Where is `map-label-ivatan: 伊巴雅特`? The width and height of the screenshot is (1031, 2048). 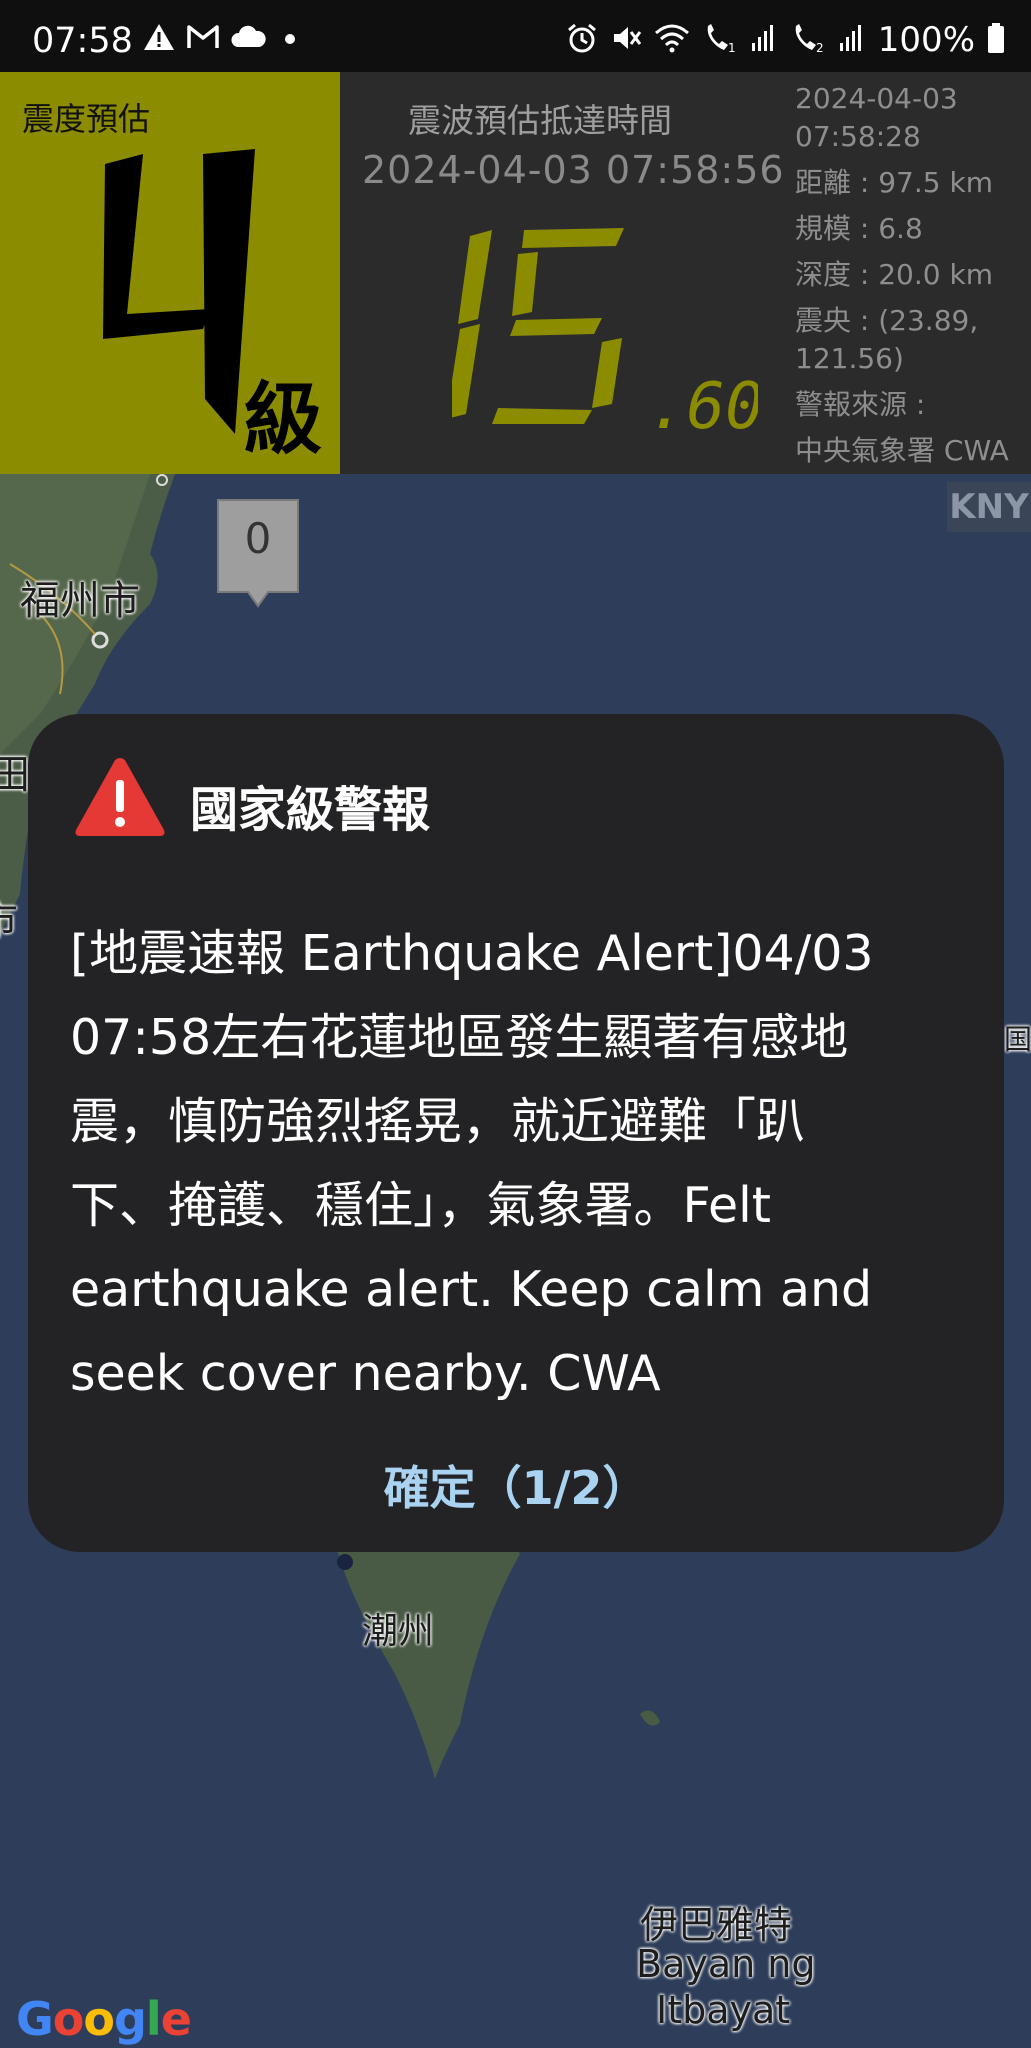 map-label-ivatan: 伊巴雅特 is located at coordinates (716, 1925).